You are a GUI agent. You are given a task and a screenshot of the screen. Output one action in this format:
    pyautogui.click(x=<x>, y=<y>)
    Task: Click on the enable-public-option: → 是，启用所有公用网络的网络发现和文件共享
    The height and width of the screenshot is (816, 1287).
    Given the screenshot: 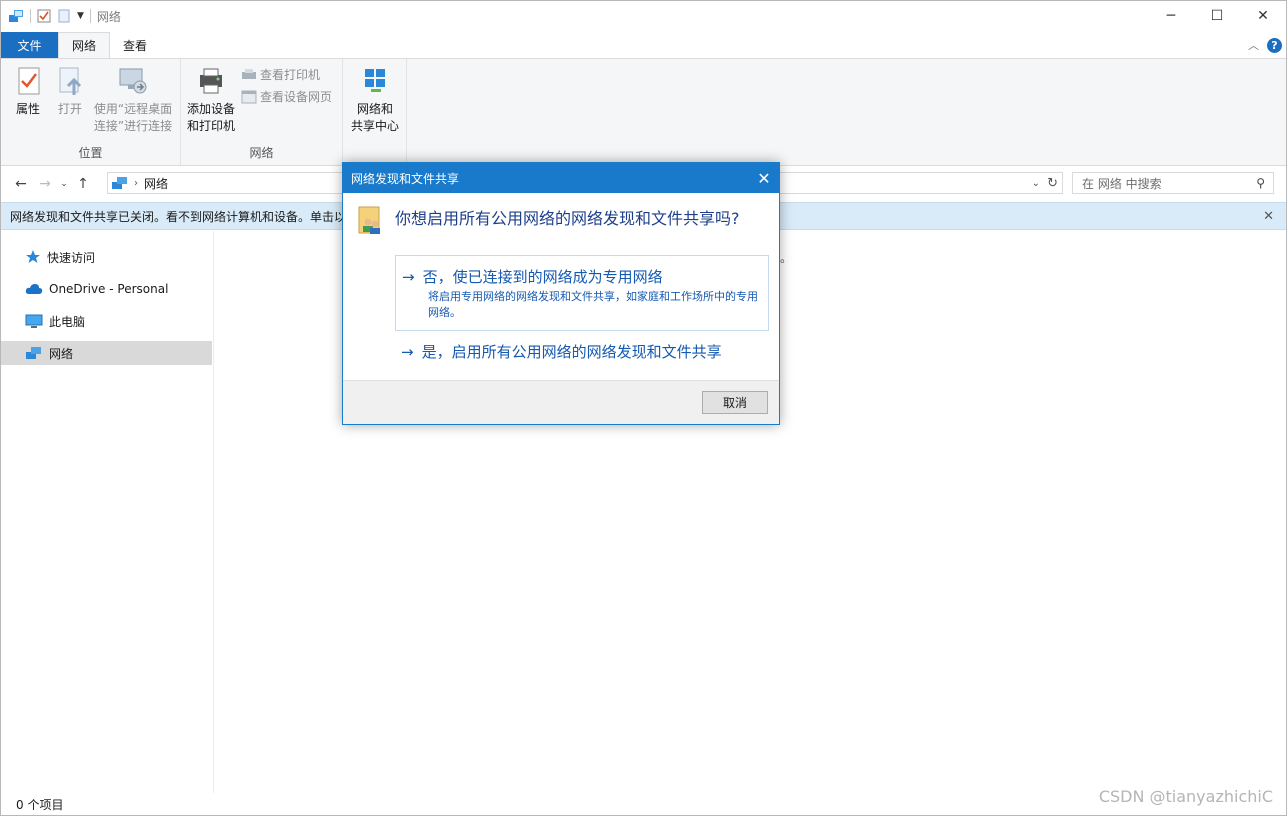 What is the action you would take?
    pyautogui.click(x=582, y=357)
    